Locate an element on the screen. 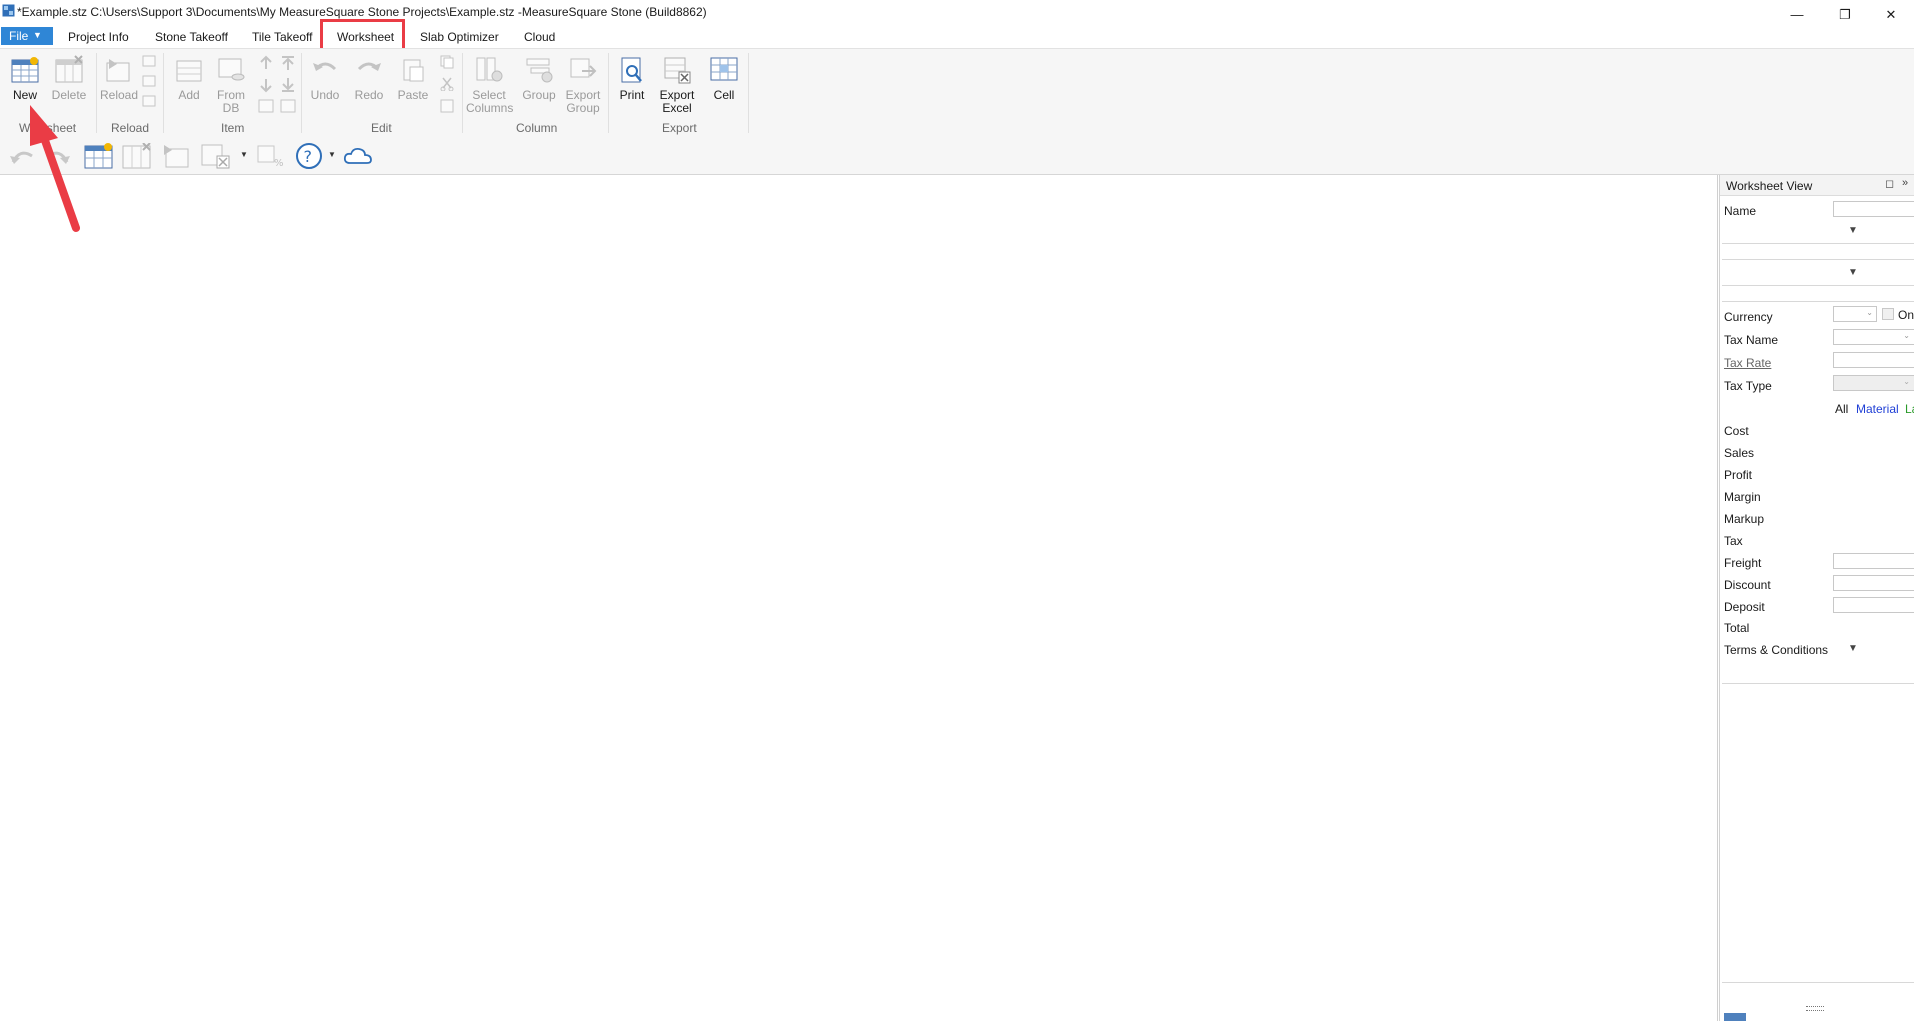  filter-labor: La is located at coordinates (1909, 409).